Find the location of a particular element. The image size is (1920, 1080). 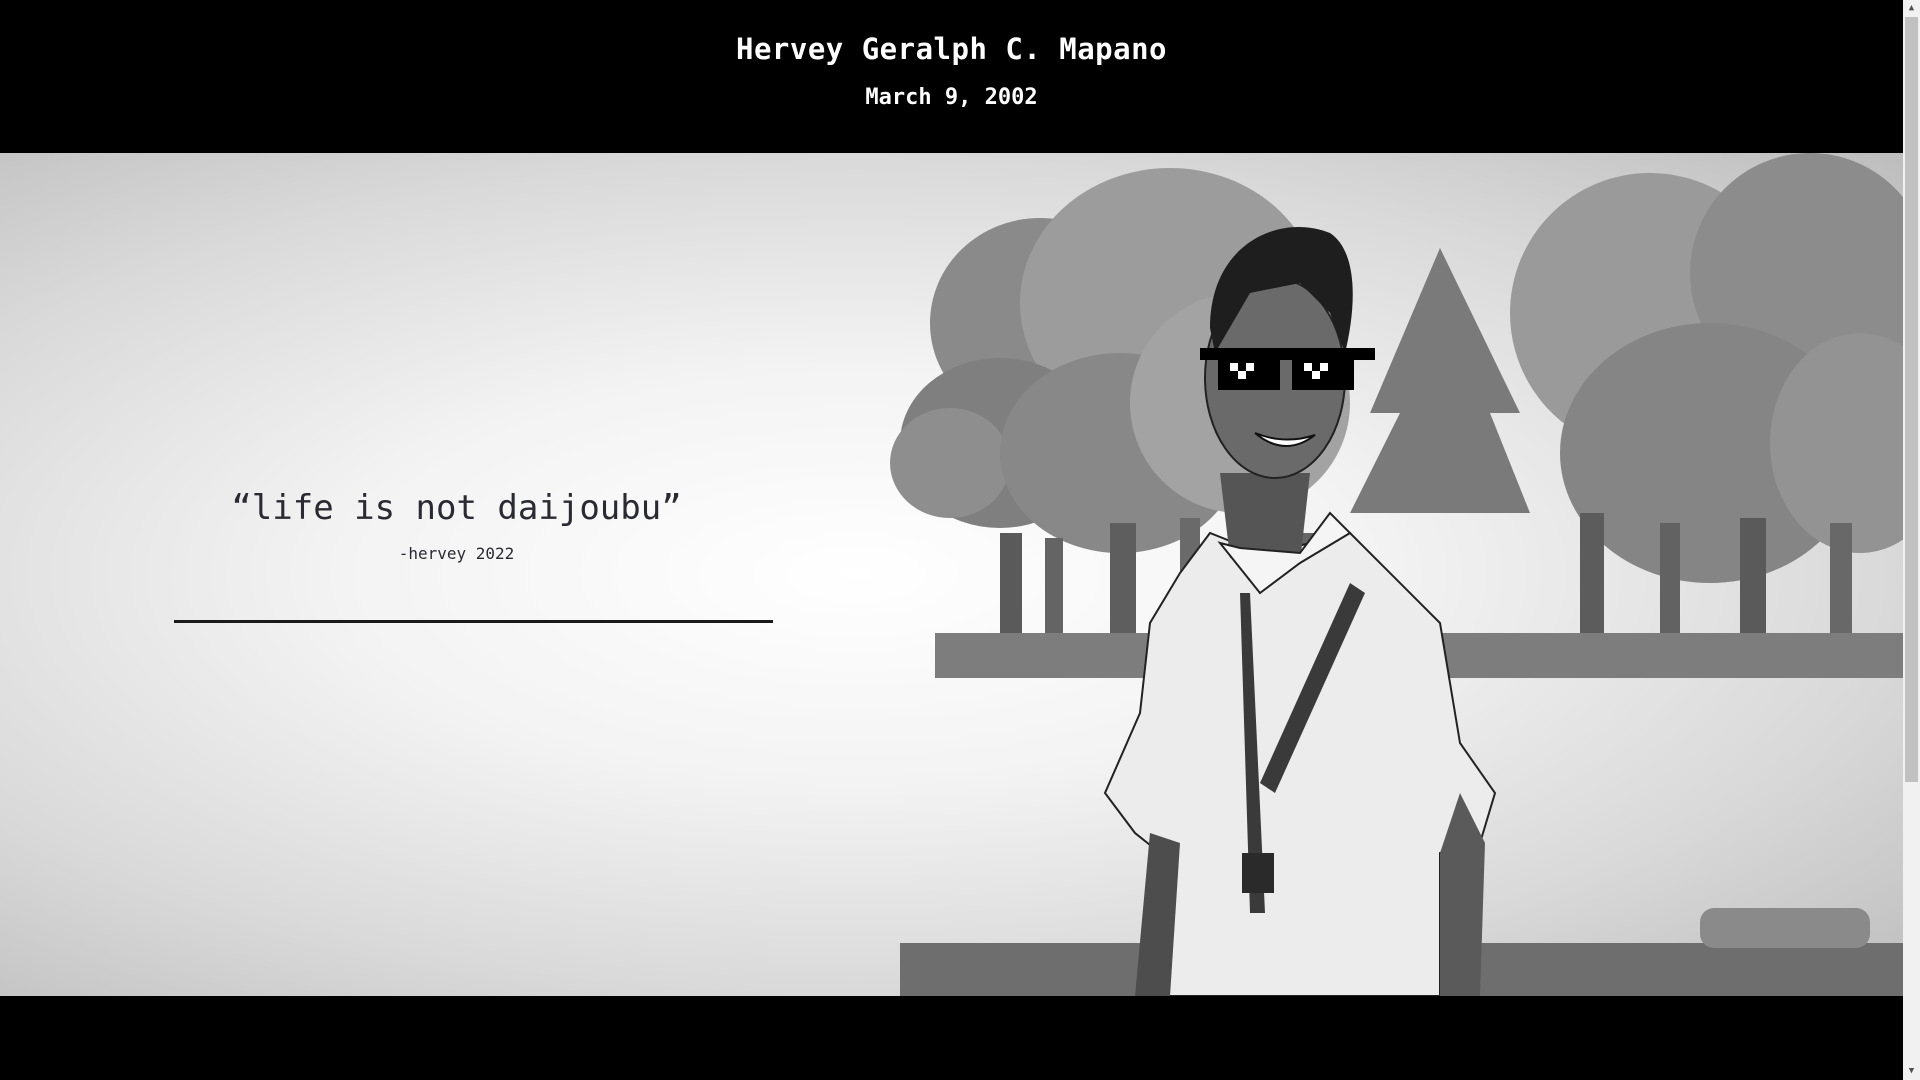

page-title: Hervey Geralph C. Mapano is located at coordinates (951, 49).